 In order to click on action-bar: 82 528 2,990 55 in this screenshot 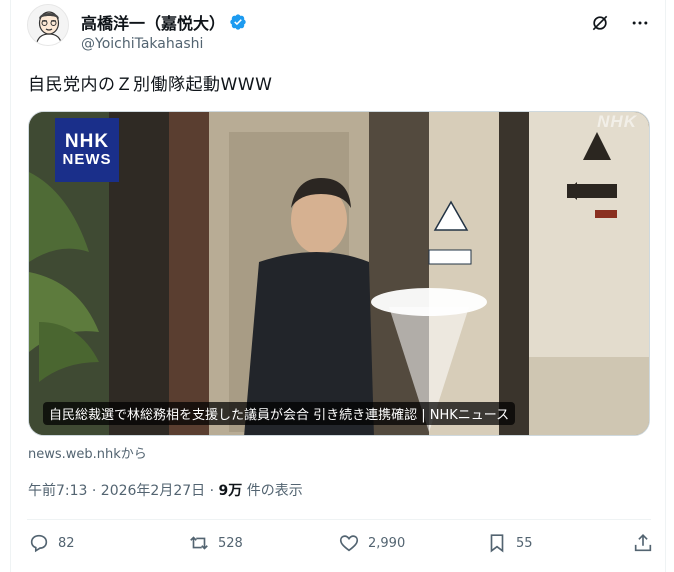, I will do `click(340, 547)`.